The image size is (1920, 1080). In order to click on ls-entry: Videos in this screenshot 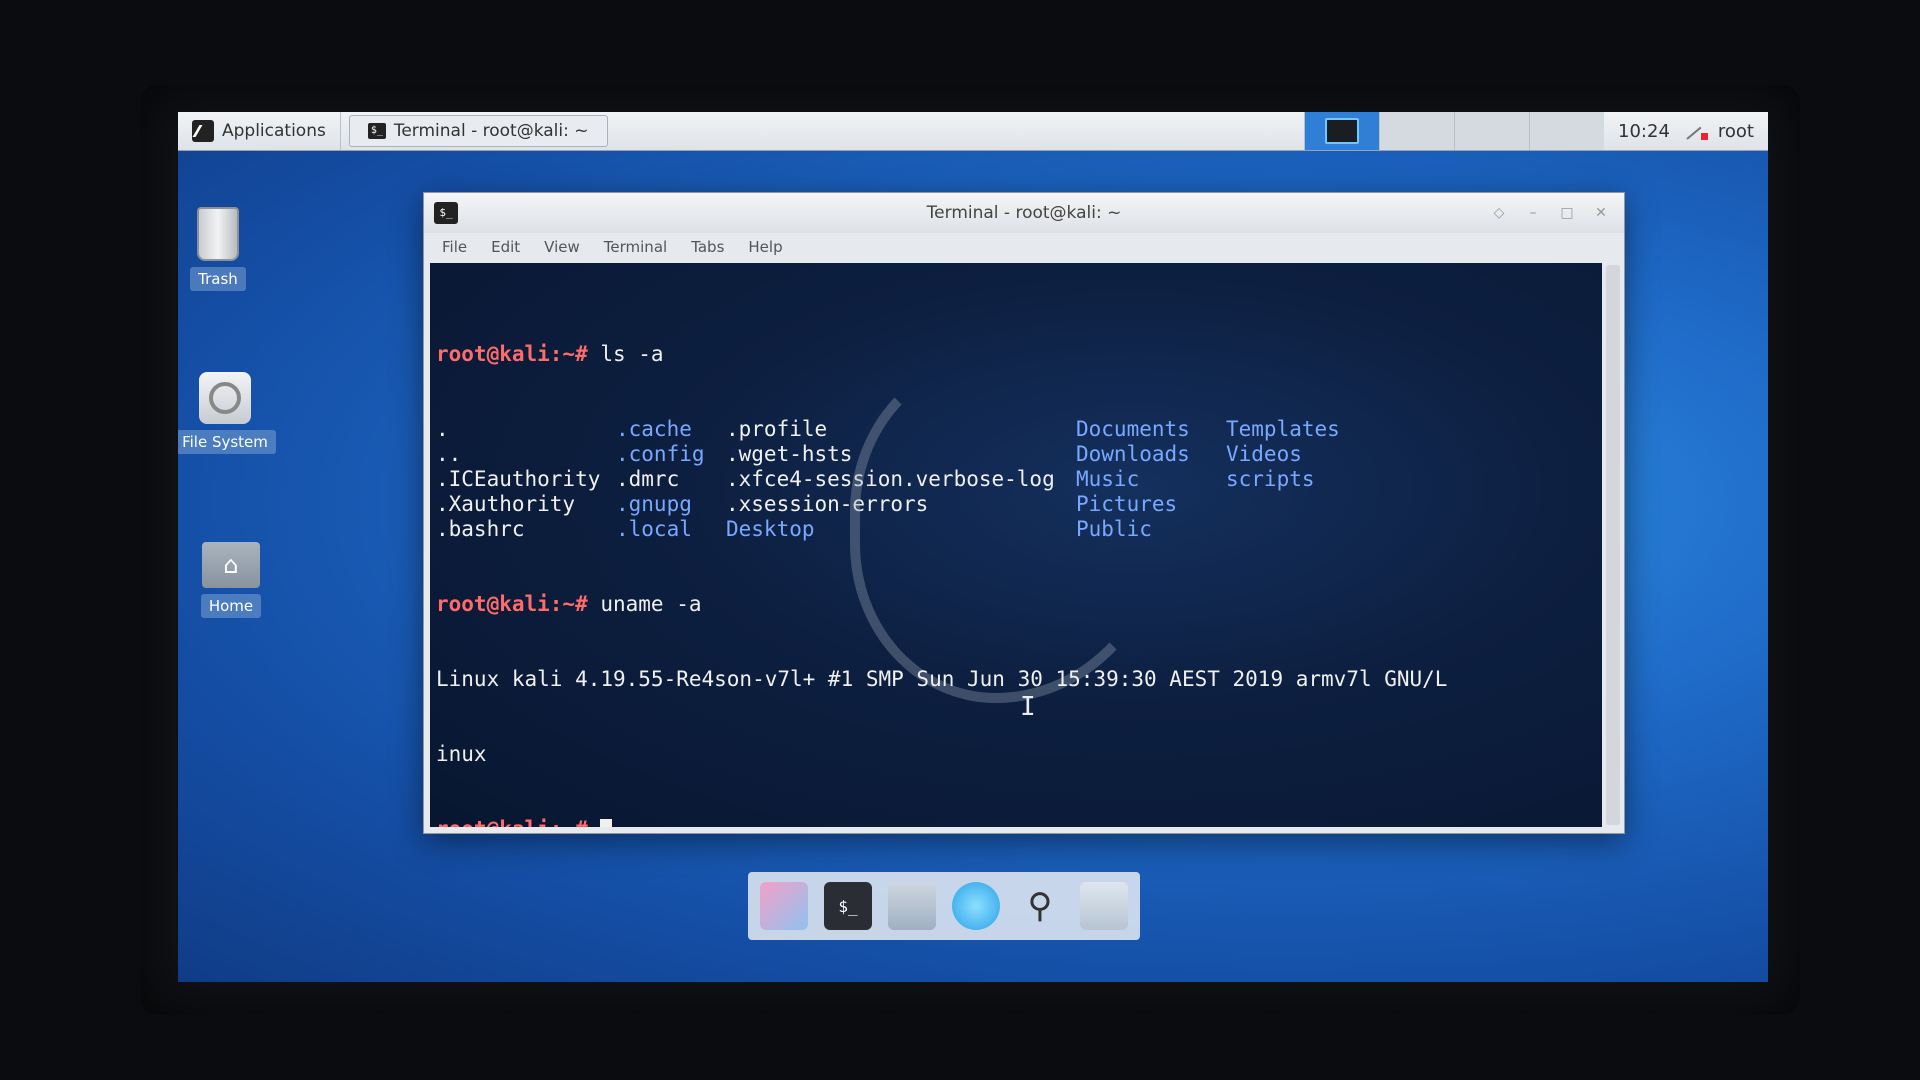, I will do `click(1264, 454)`.